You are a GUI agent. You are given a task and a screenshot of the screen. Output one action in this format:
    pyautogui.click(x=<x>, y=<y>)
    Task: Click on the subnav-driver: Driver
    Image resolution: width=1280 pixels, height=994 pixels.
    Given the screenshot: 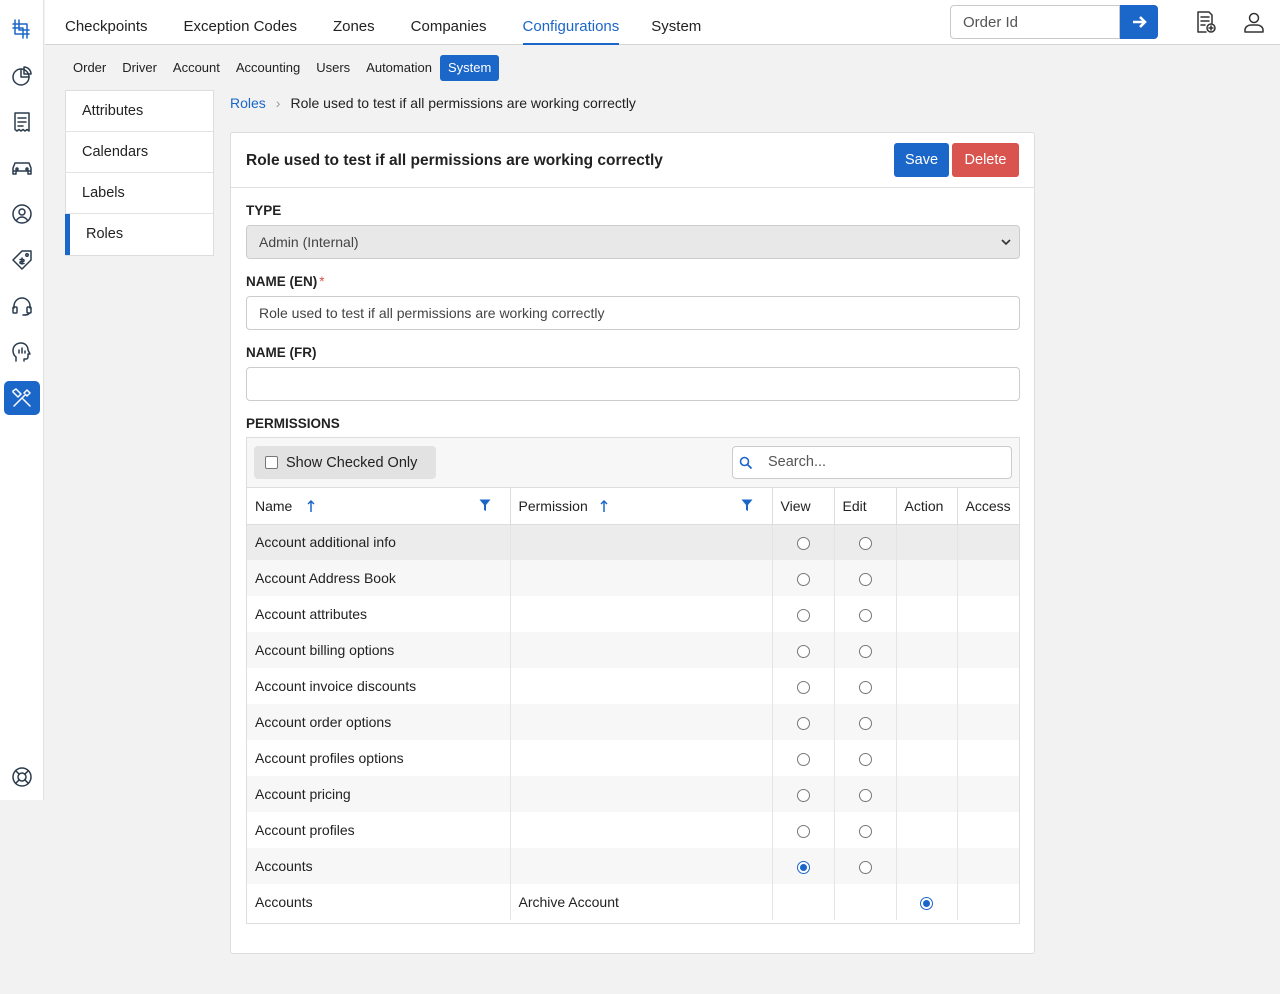 What is the action you would take?
    pyautogui.click(x=139, y=68)
    